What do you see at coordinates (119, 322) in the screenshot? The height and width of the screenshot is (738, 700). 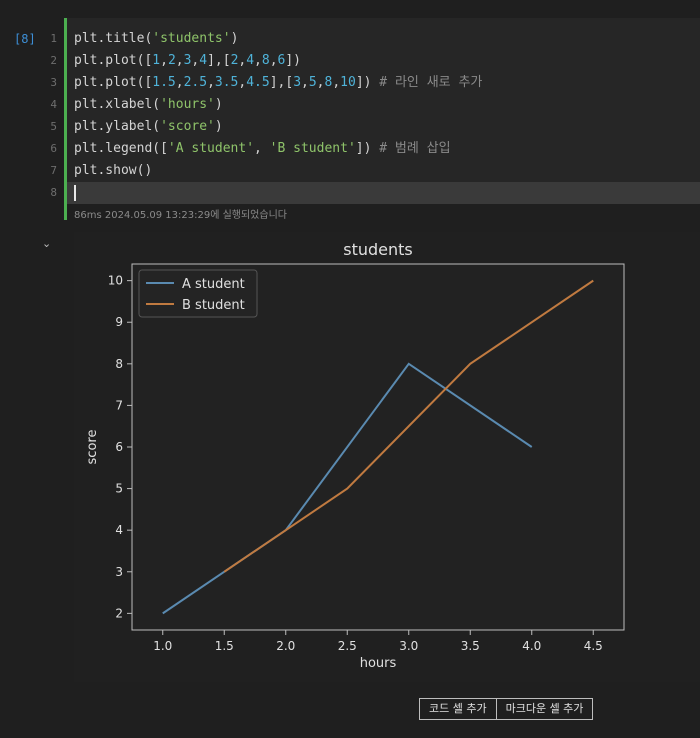 I see `y-tick-label: 9` at bounding box center [119, 322].